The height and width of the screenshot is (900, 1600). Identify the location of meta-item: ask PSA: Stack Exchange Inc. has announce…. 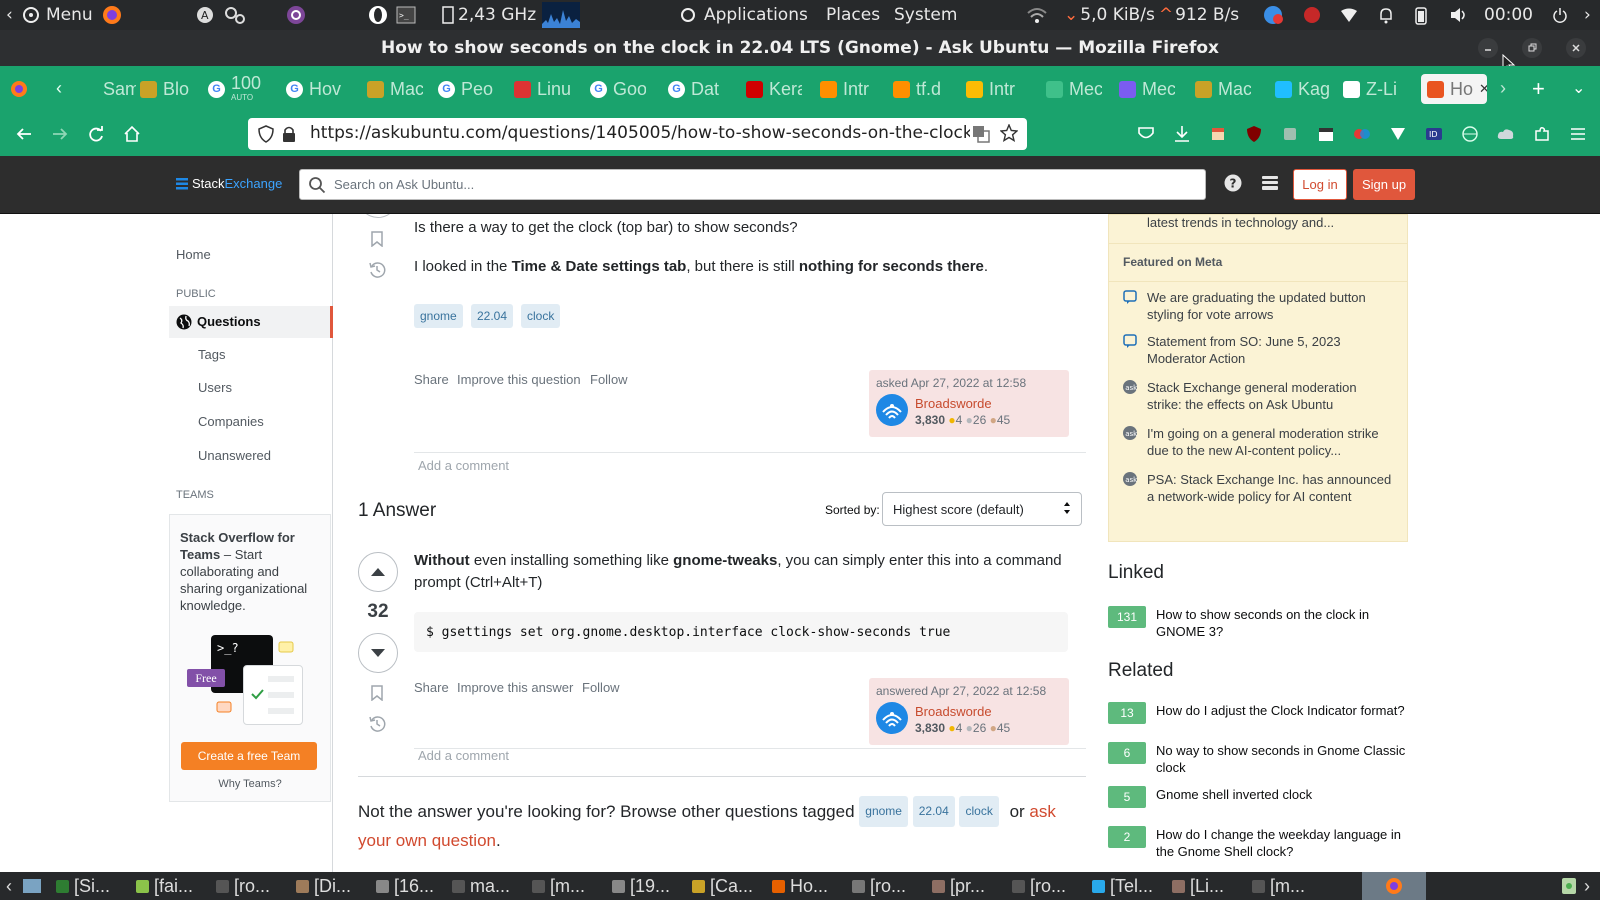
(1258, 488).